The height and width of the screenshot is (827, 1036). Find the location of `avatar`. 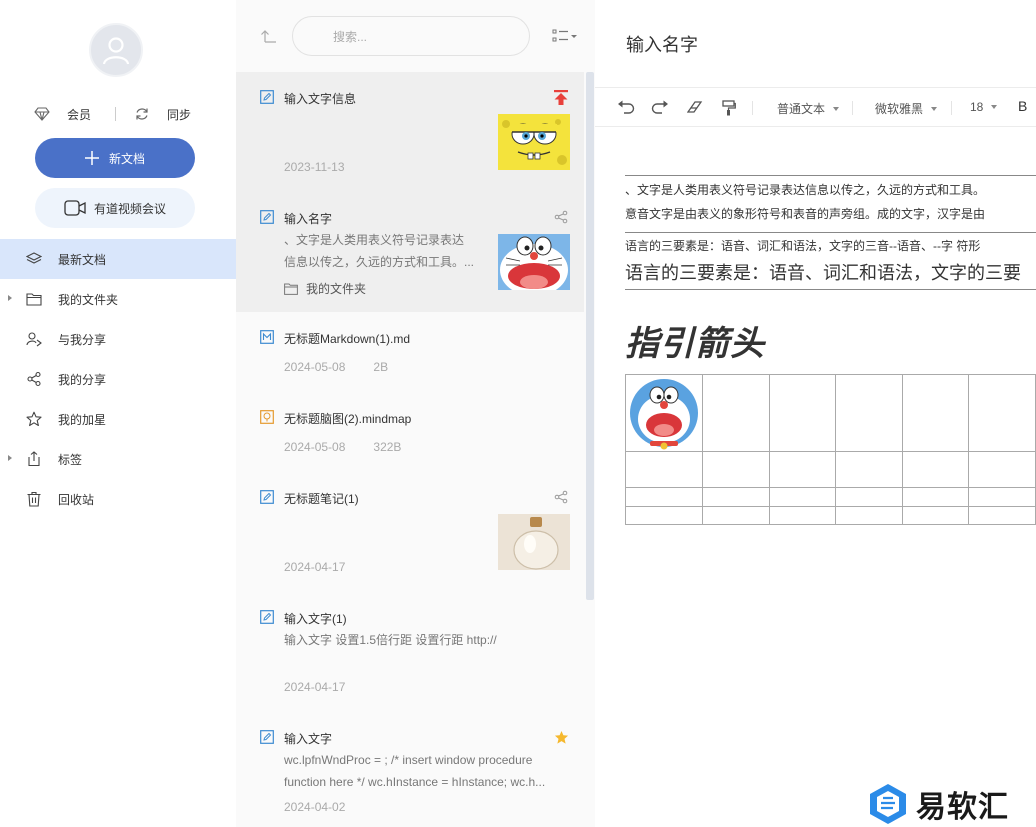

avatar is located at coordinates (116, 50).